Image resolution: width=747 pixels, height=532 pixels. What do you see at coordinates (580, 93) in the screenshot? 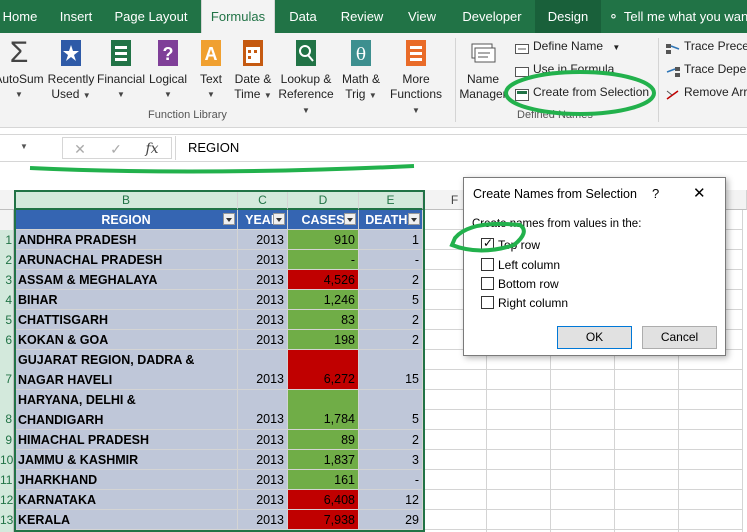
I see `annotation-circle` at bounding box center [580, 93].